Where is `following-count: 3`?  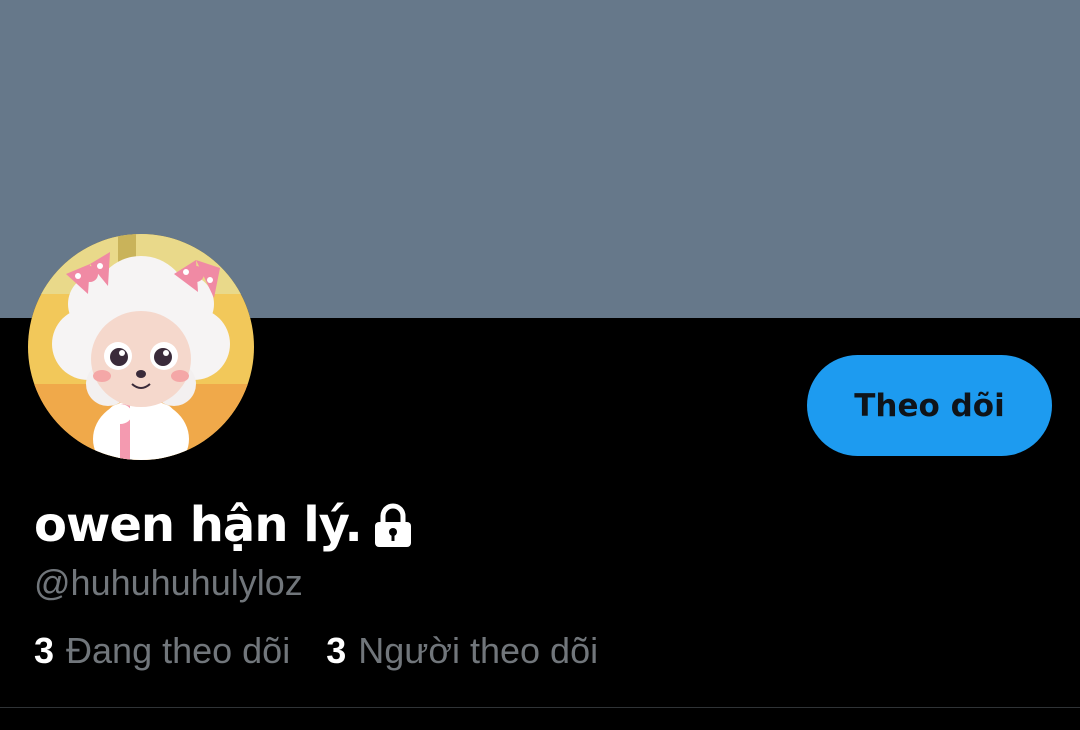 following-count: 3 is located at coordinates (44, 650).